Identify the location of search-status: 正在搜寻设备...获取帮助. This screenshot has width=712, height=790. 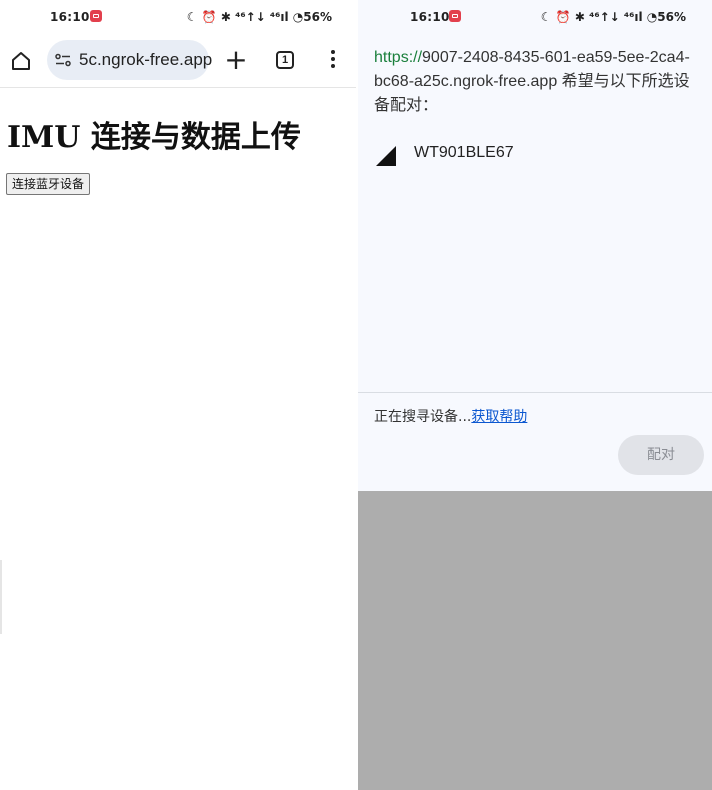
(450, 416).